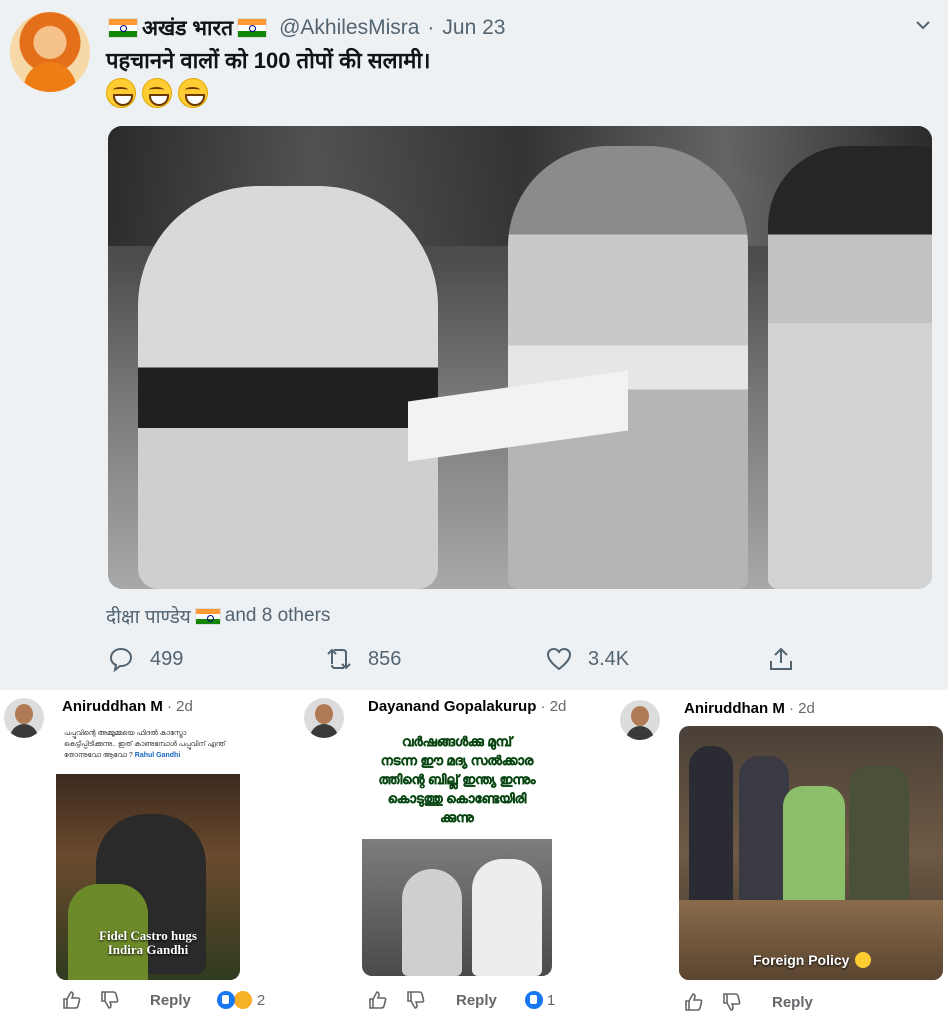 The height and width of the screenshot is (1024, 948). Describe the element at coordinates (748, 1002) in the screenshot. I see `comment-actions: Reply` at that location.